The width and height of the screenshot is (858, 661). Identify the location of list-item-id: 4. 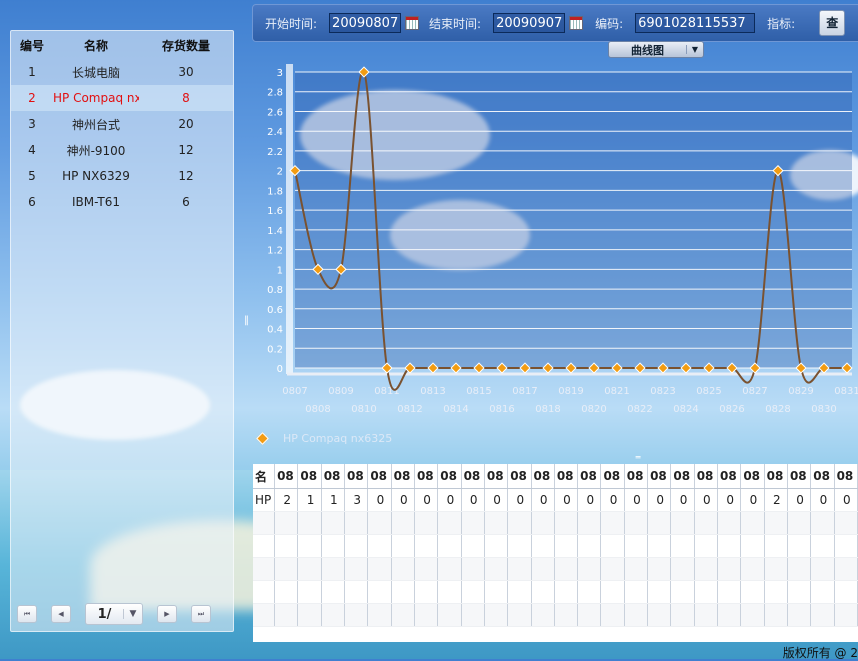
(32, 150).